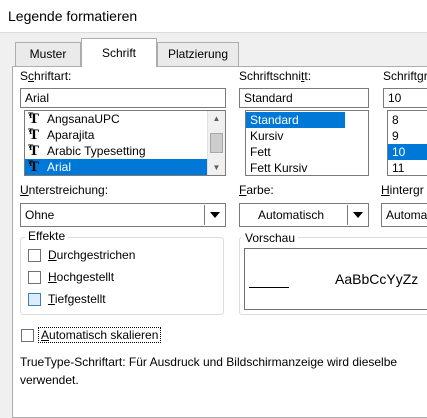 This screenshot has width=427, height=418. Describe the element at coordinates (34, 277) in the screenshot. I see `superscript-checkbox` at that location.